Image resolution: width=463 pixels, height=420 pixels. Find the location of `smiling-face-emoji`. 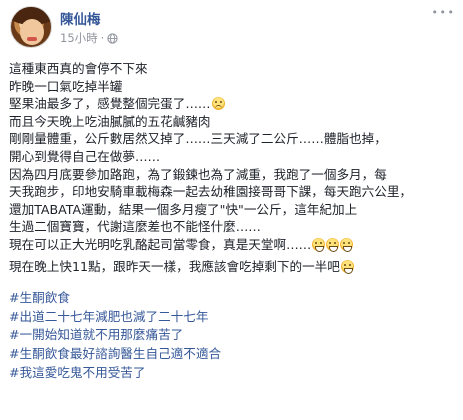

smiling-face-emoji is located at coordinates (347, 266).